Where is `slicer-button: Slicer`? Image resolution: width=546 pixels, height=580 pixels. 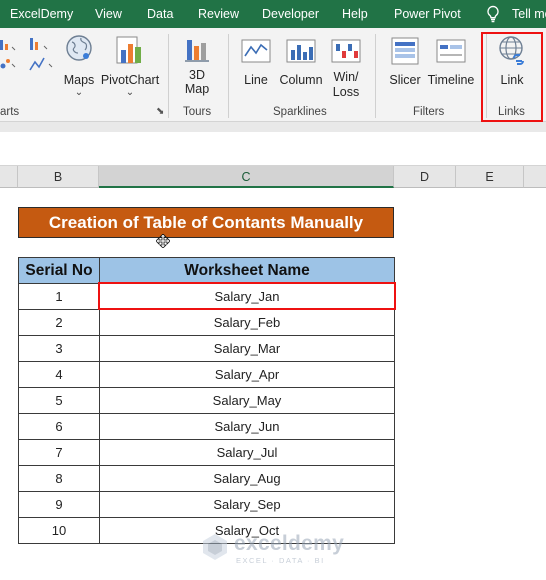
slicer-button: Slicer is located at coordinates (405, 61).